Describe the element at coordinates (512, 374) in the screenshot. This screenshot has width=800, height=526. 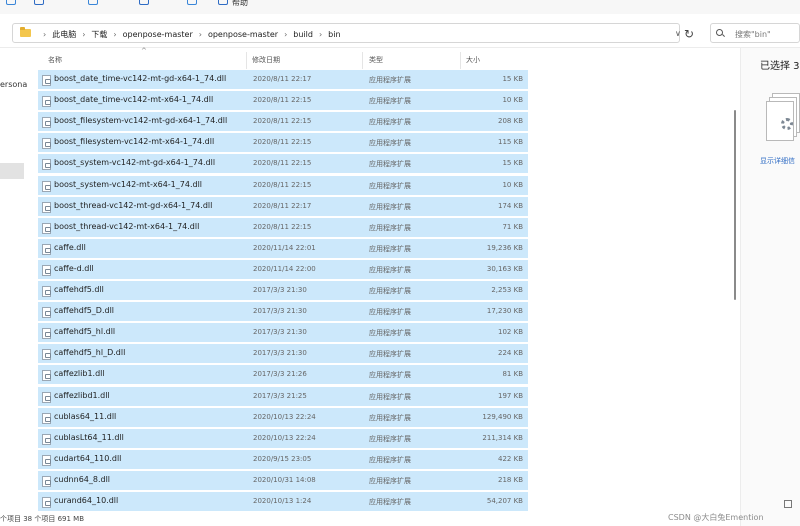
I see `file-size: 81 KB` at that location.